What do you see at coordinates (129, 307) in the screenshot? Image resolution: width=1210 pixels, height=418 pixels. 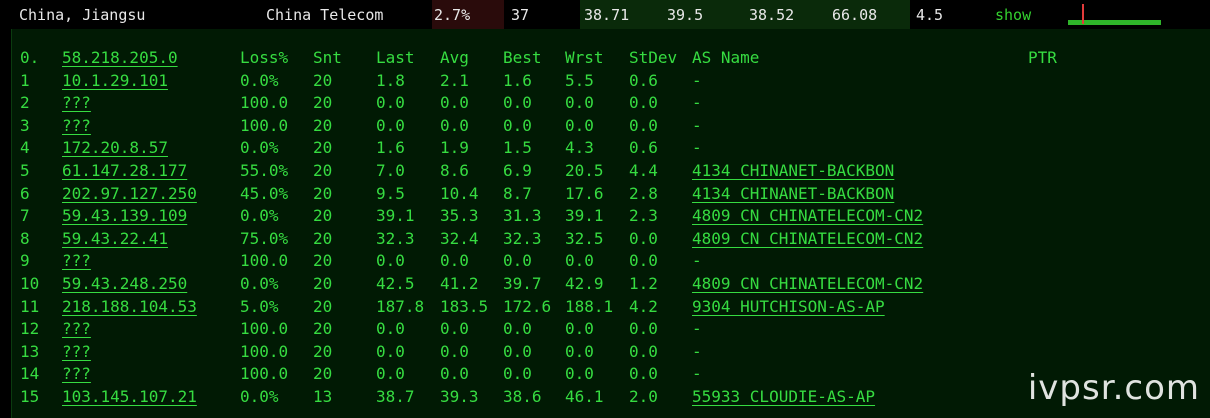 I see `cell-host: 218.188.104.53` at bounding box center [129, 307].